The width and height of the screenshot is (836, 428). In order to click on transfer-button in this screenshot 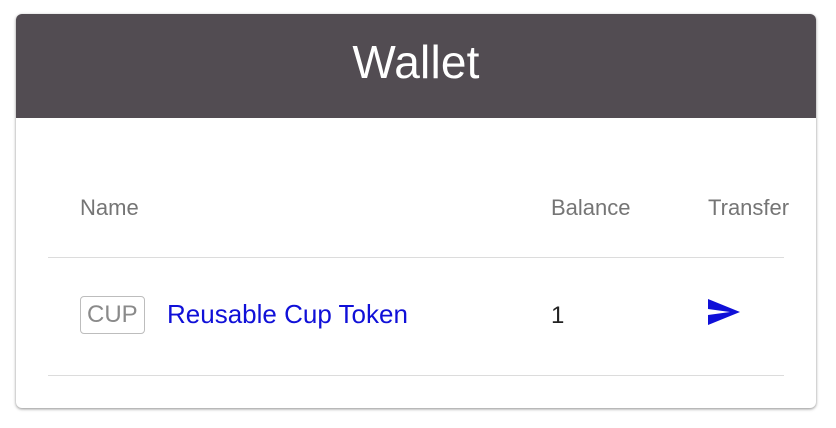, I will do `click(724, 312)`.